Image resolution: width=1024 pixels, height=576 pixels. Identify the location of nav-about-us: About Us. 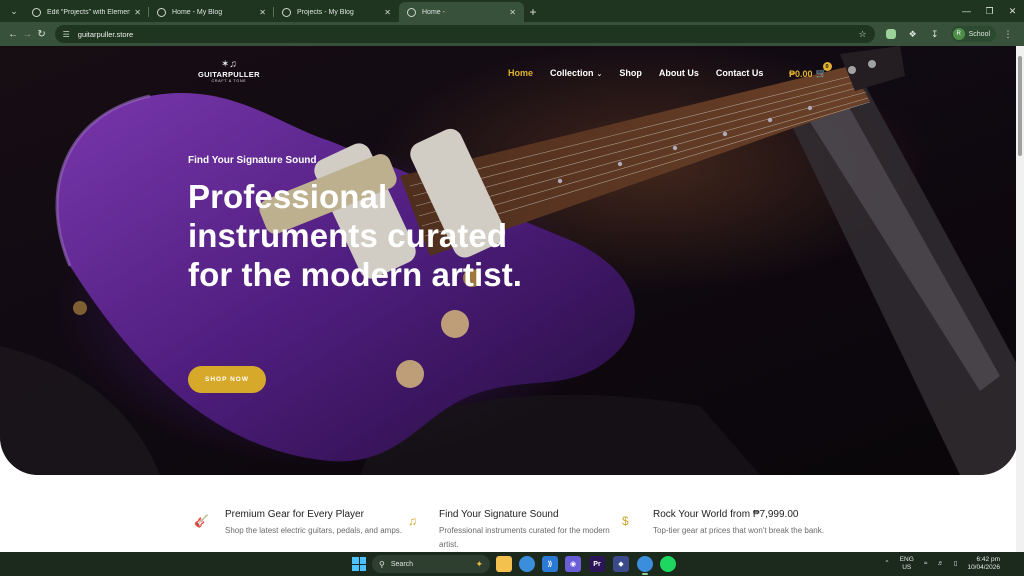
(679, 73).